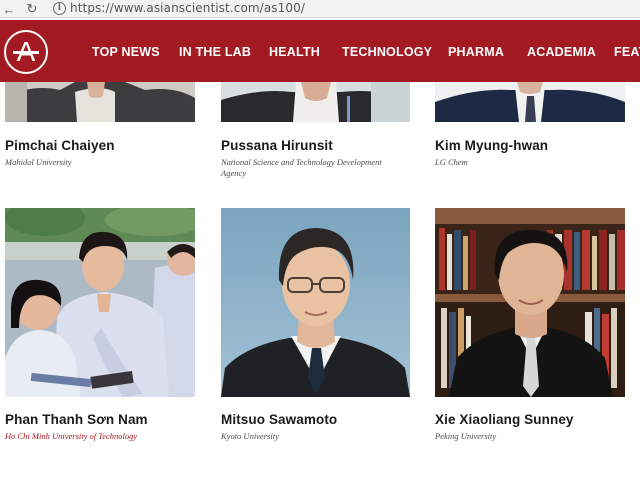 This screenshot has height=480, width=640. I want to click on person-name: Pussana Hirunsit, so click(277, 146).